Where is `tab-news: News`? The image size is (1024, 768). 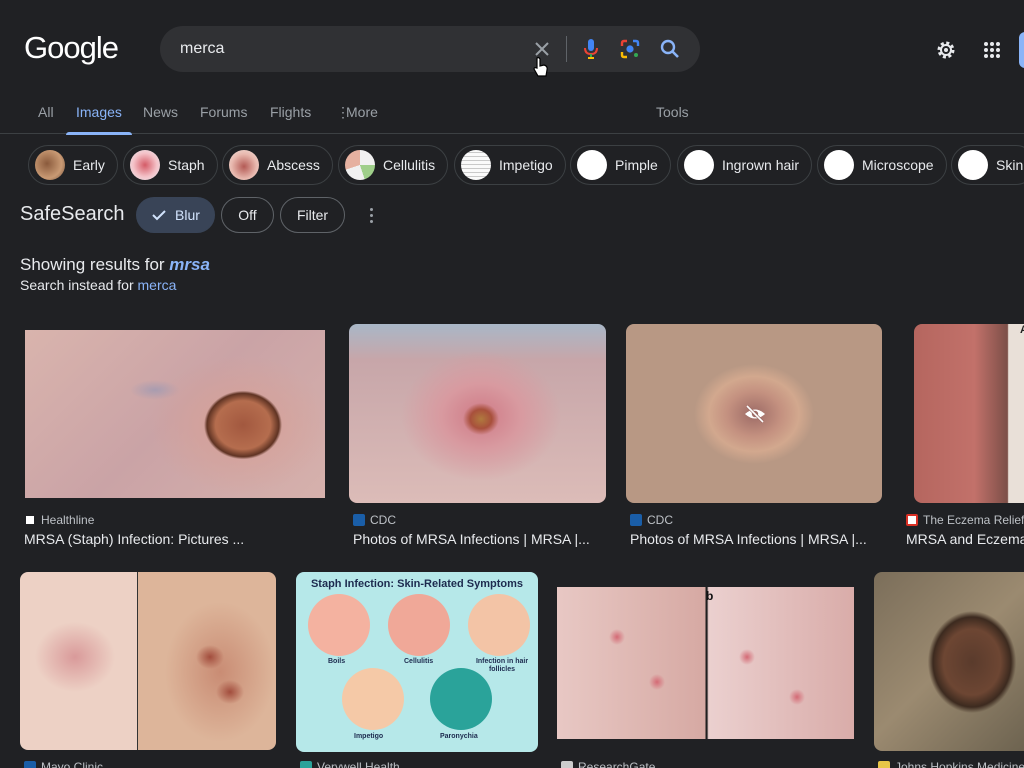
tab-news: News is located at coordinates (160, 119).